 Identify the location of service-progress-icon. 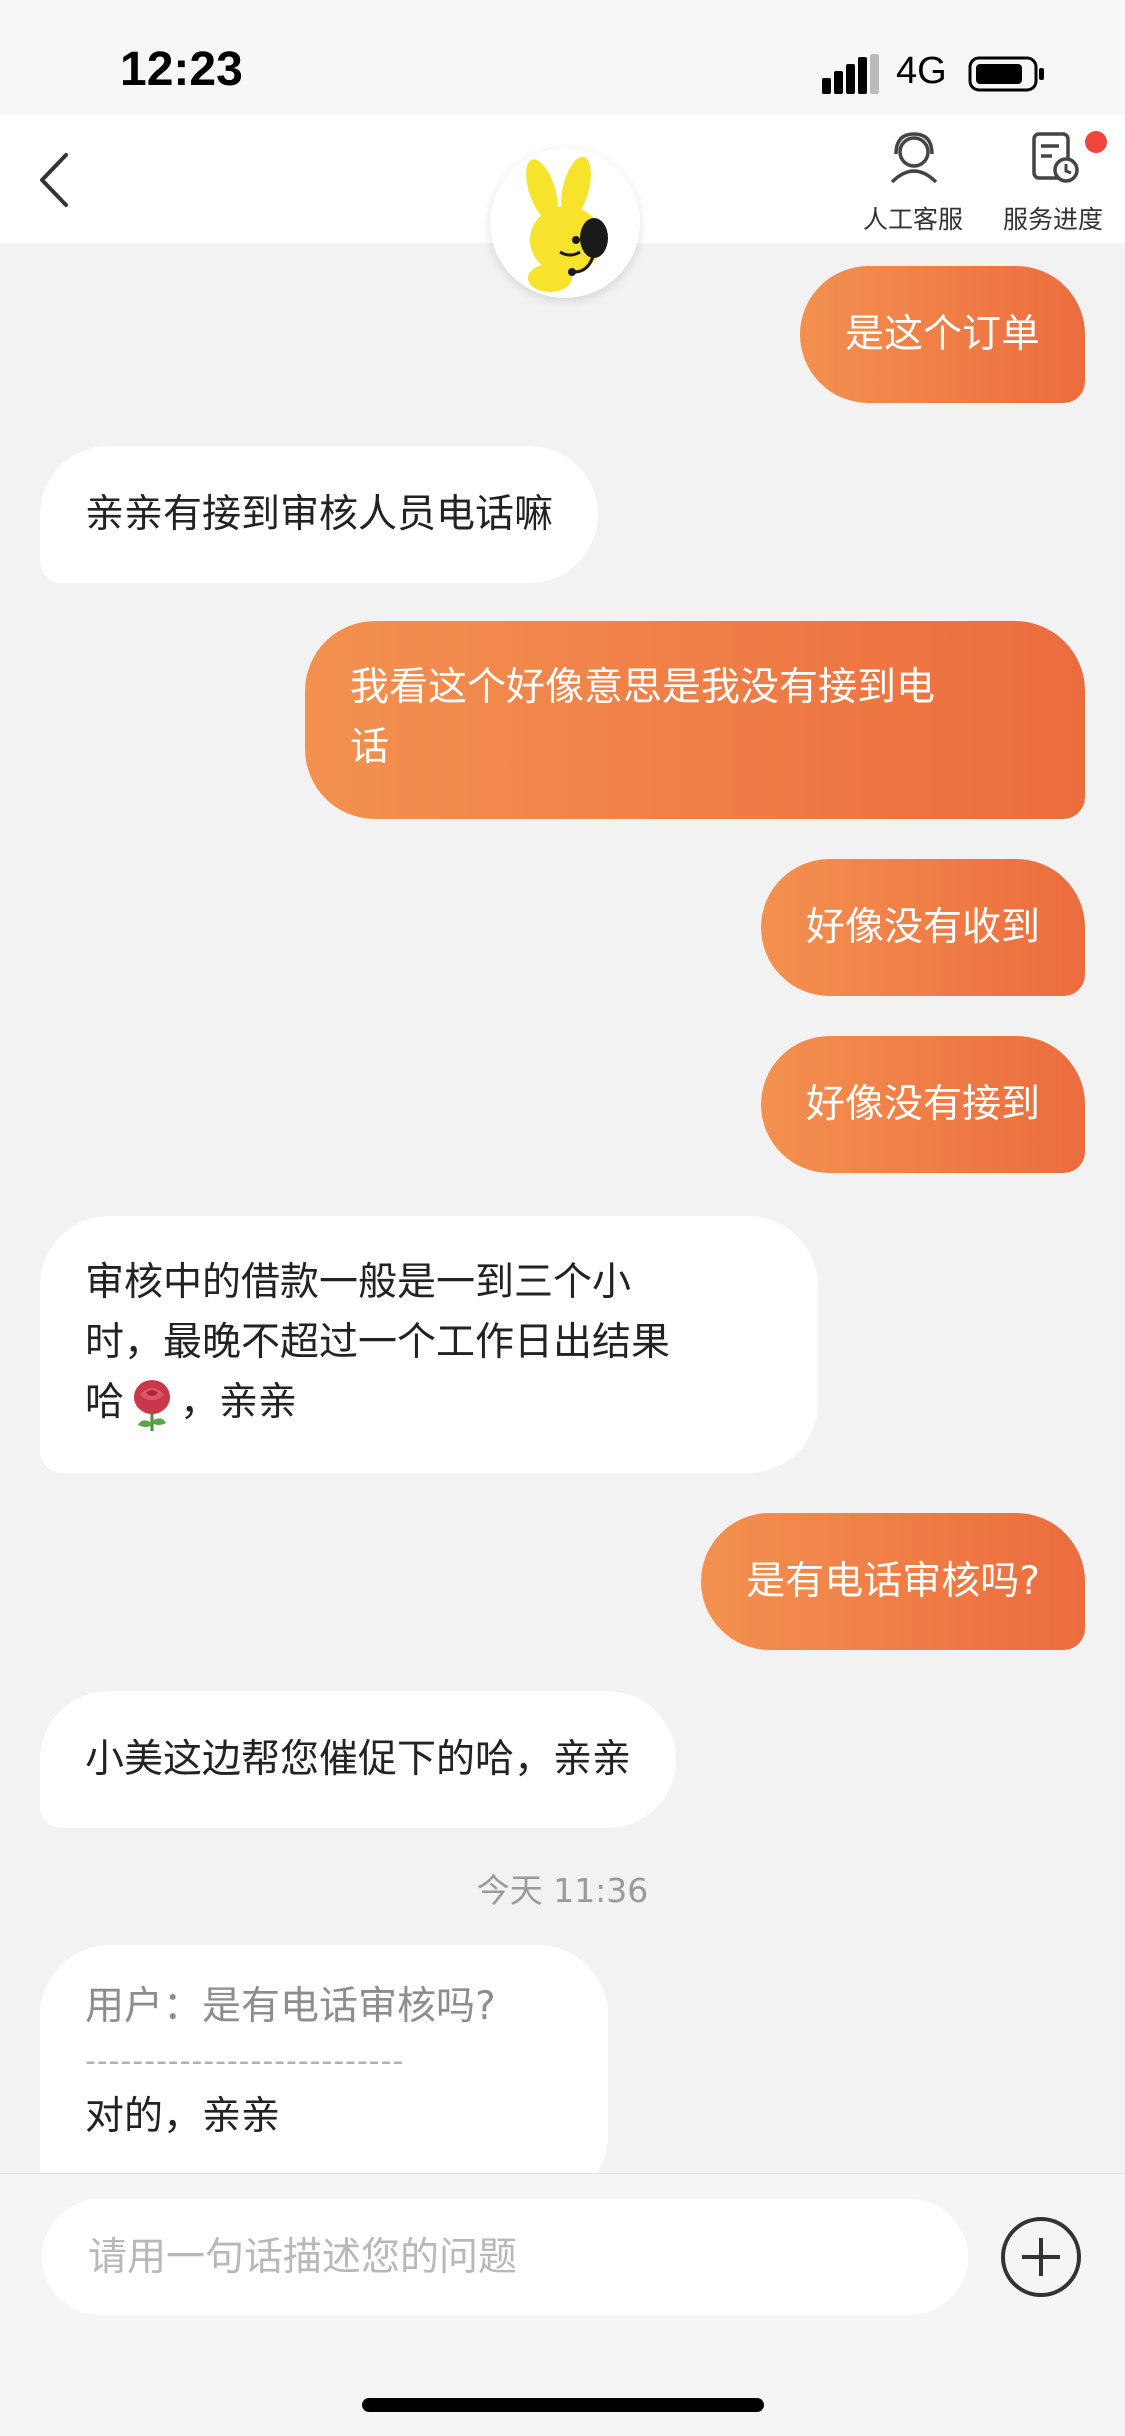
(1055, 157).